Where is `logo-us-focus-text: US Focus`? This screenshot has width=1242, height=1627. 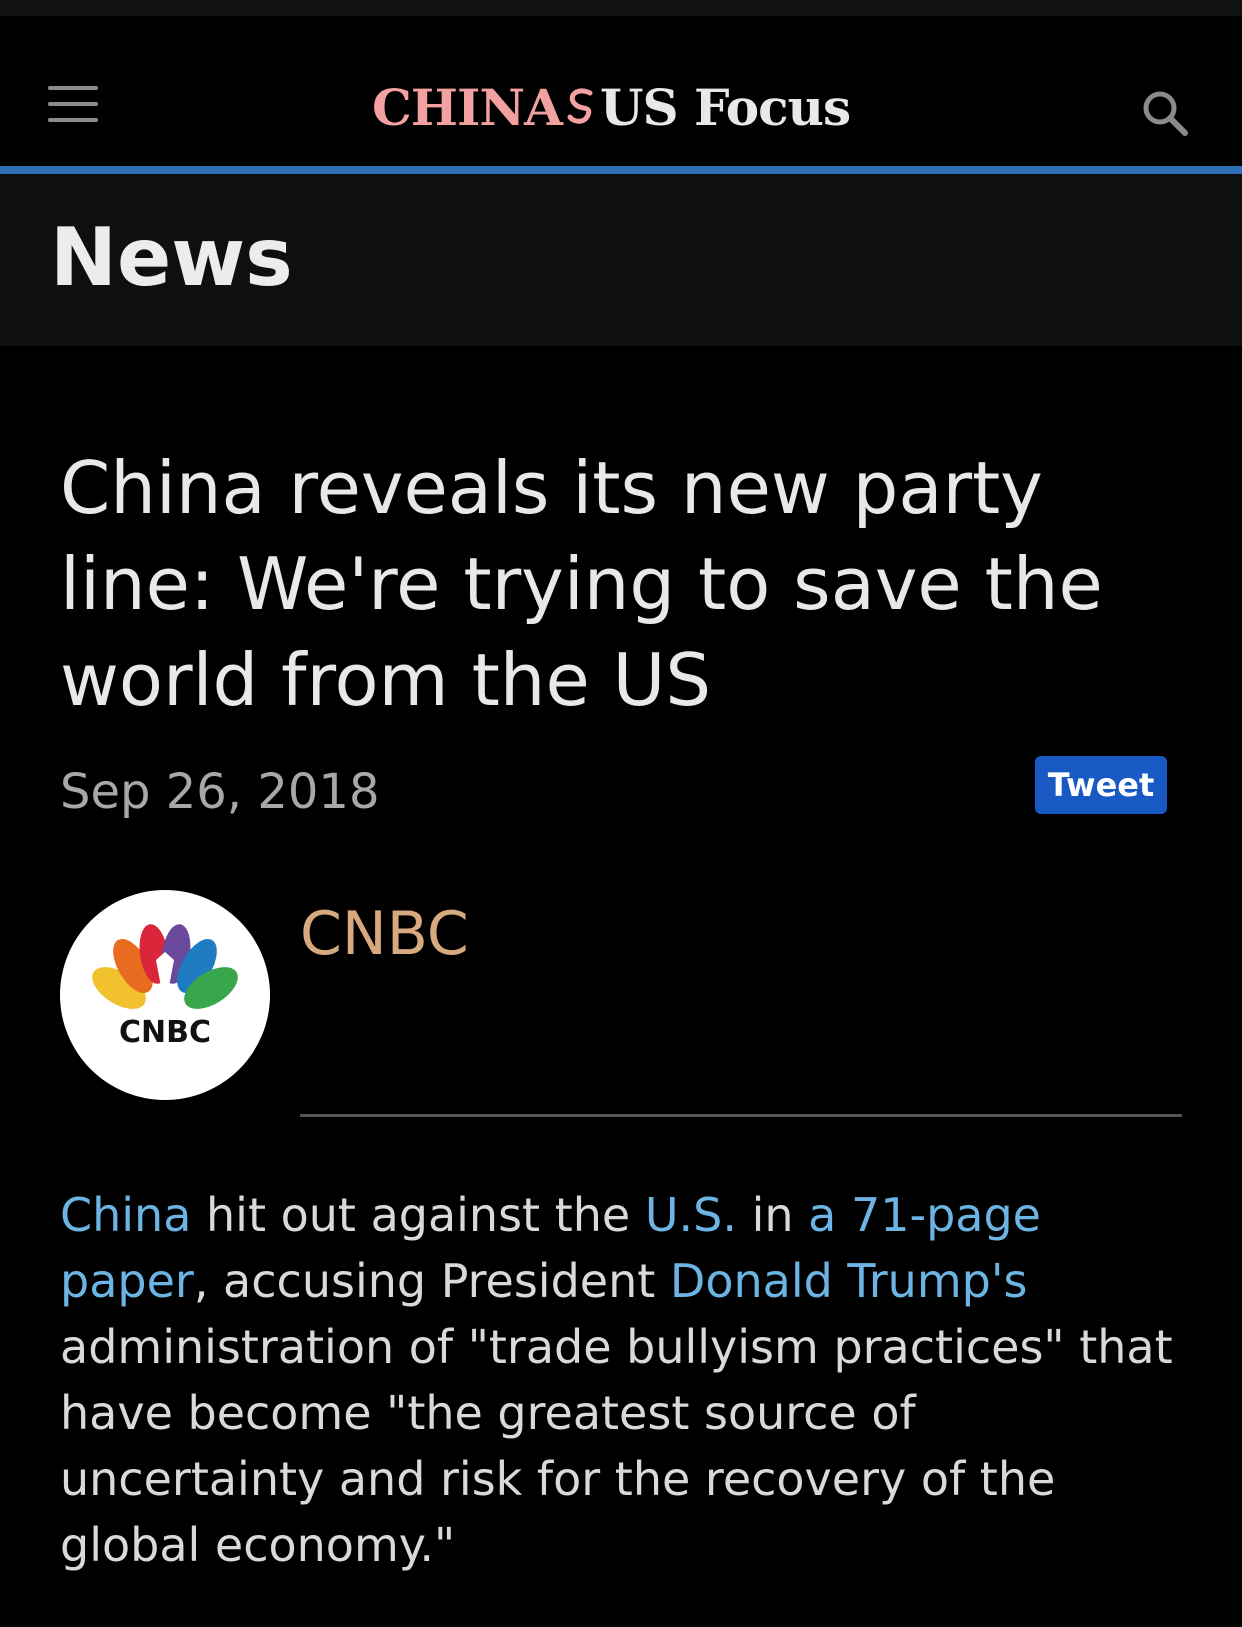
logo-us-focus-text: US Focus is located at coordinates (725, 107).